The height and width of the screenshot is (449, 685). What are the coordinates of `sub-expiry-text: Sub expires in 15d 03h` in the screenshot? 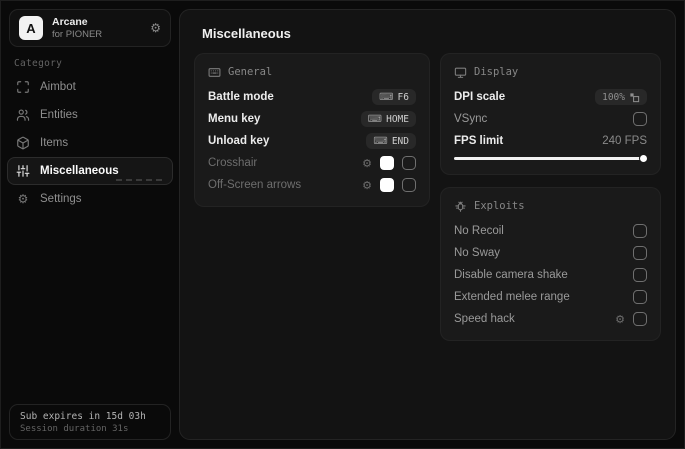 It's located at (83, 416).